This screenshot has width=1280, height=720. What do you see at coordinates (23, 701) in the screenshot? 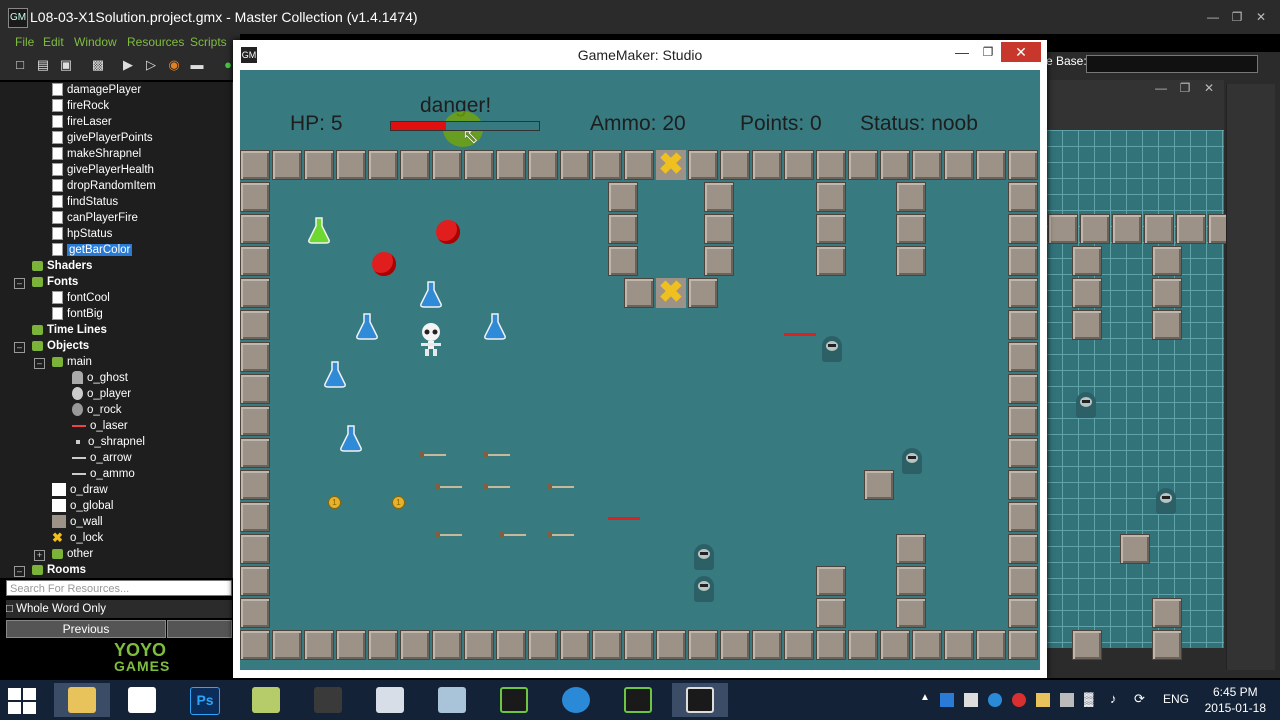
I see `windows-start-icon` at bounding box center [23, 701].